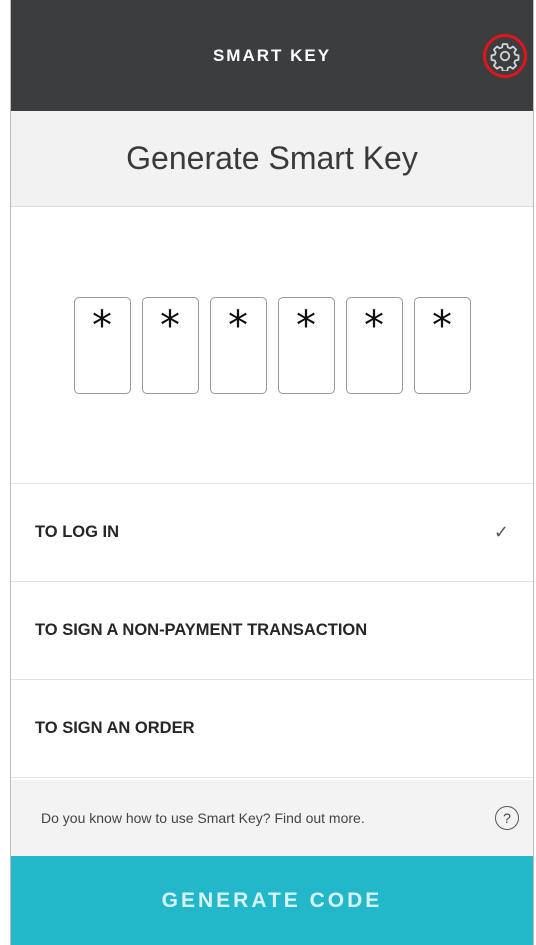 This screenshot has width=536, height=945. Describe the element at coordinates (115, 728) in the screenshot. I see `option-label: TO SIGN AN ORDER` at that location.